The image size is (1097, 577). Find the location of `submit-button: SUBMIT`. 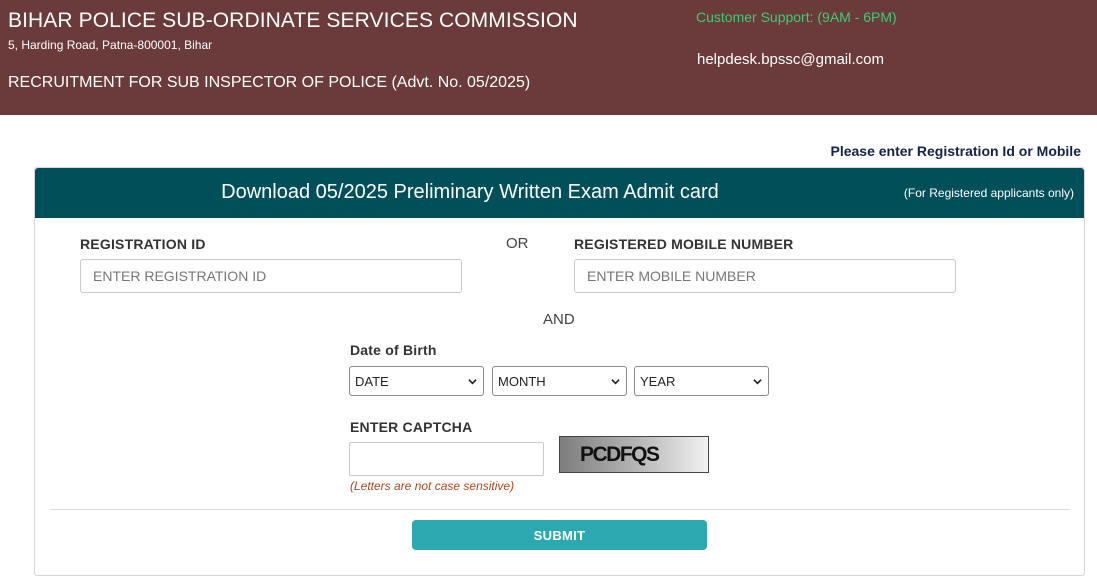

submit-button: SUBMIT is located at coordinates (559, 535).